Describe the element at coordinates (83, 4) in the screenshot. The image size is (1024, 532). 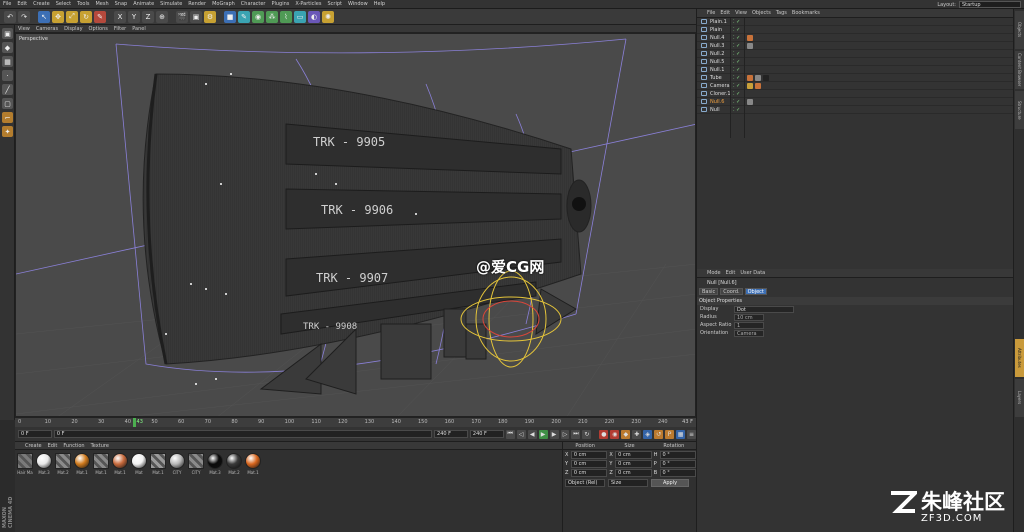
I see `menu-tools: Tools` at that location.